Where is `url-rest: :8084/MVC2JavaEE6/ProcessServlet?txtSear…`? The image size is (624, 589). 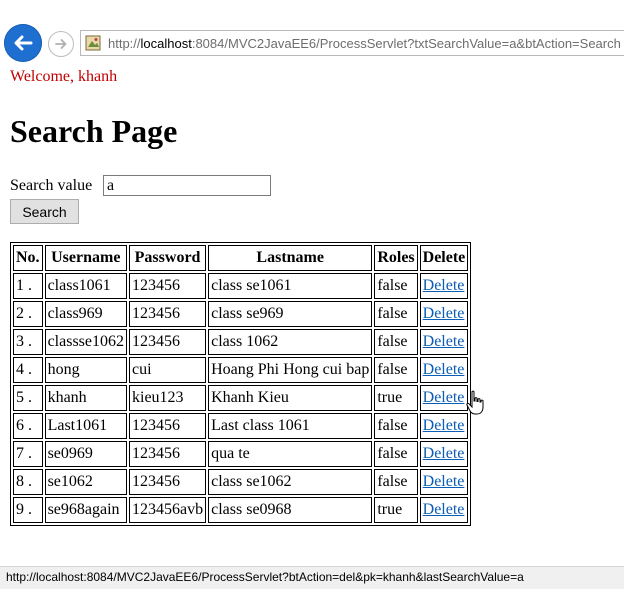
url-rest: :8084/MVC2JavaEE6/ProcessServlet?txtSear… is located at coordinates (406, 43).